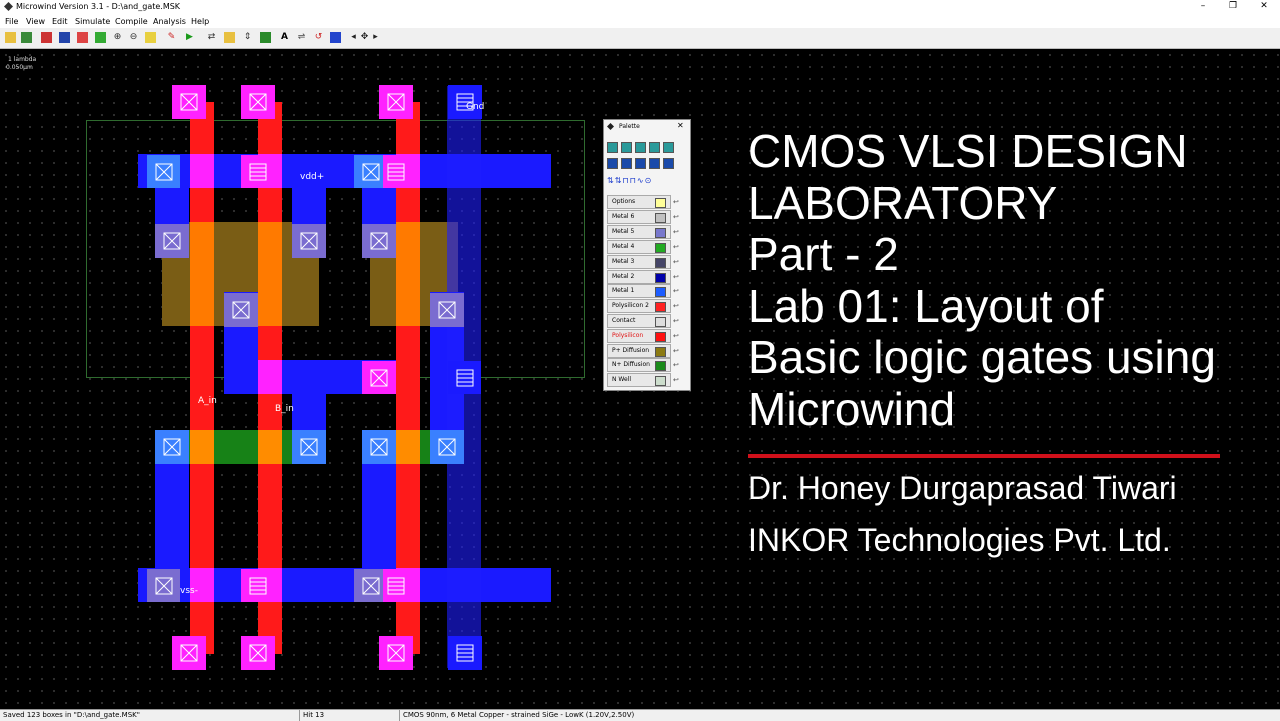  I want to click on slide-title-line: Basic logic gates using, so click(982, 357).